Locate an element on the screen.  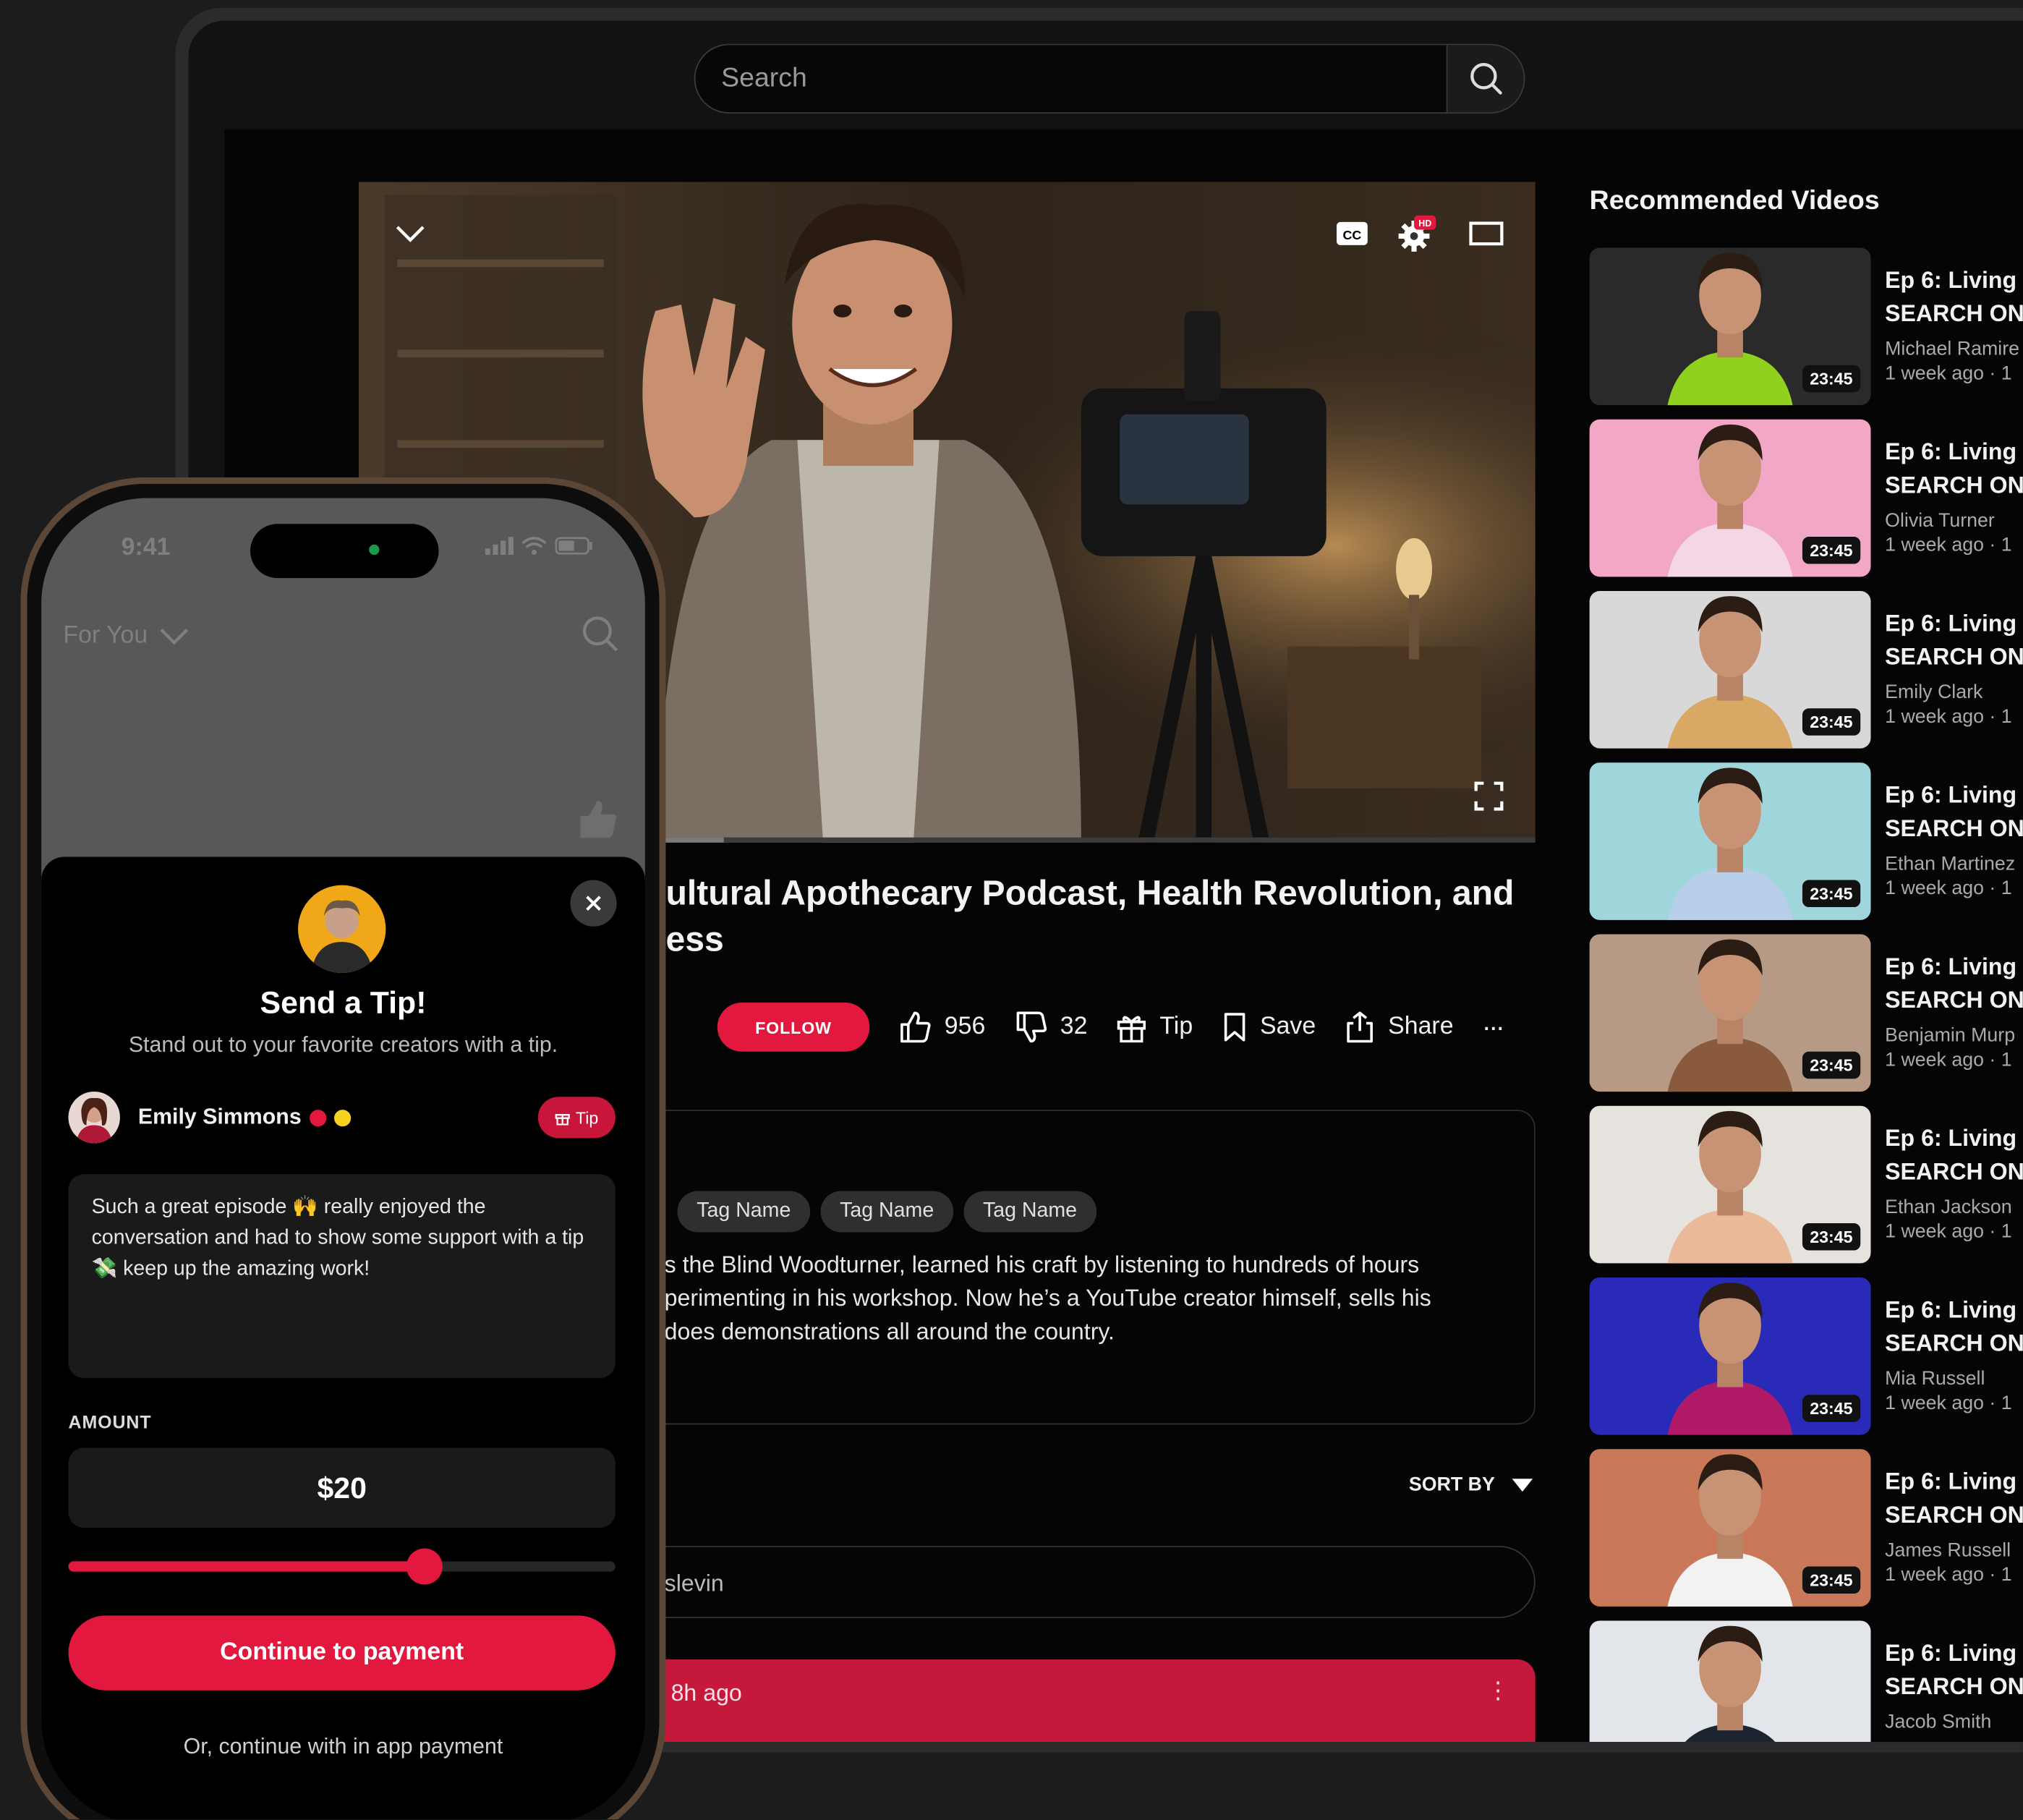
sort-by-dropdown: SORT BY is located at coordinates (1471, 1484).